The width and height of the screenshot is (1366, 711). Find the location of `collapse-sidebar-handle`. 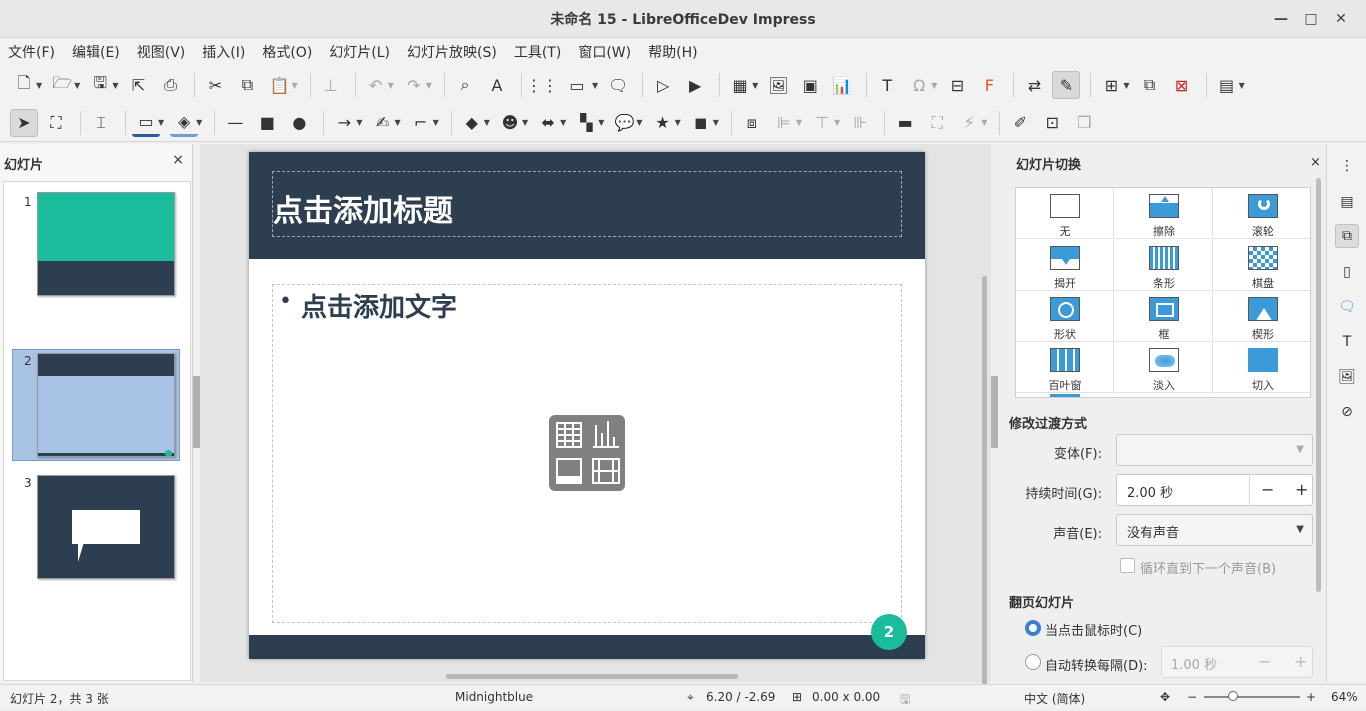

collapse-sidebar-handle is located at coordinates (994, 412).